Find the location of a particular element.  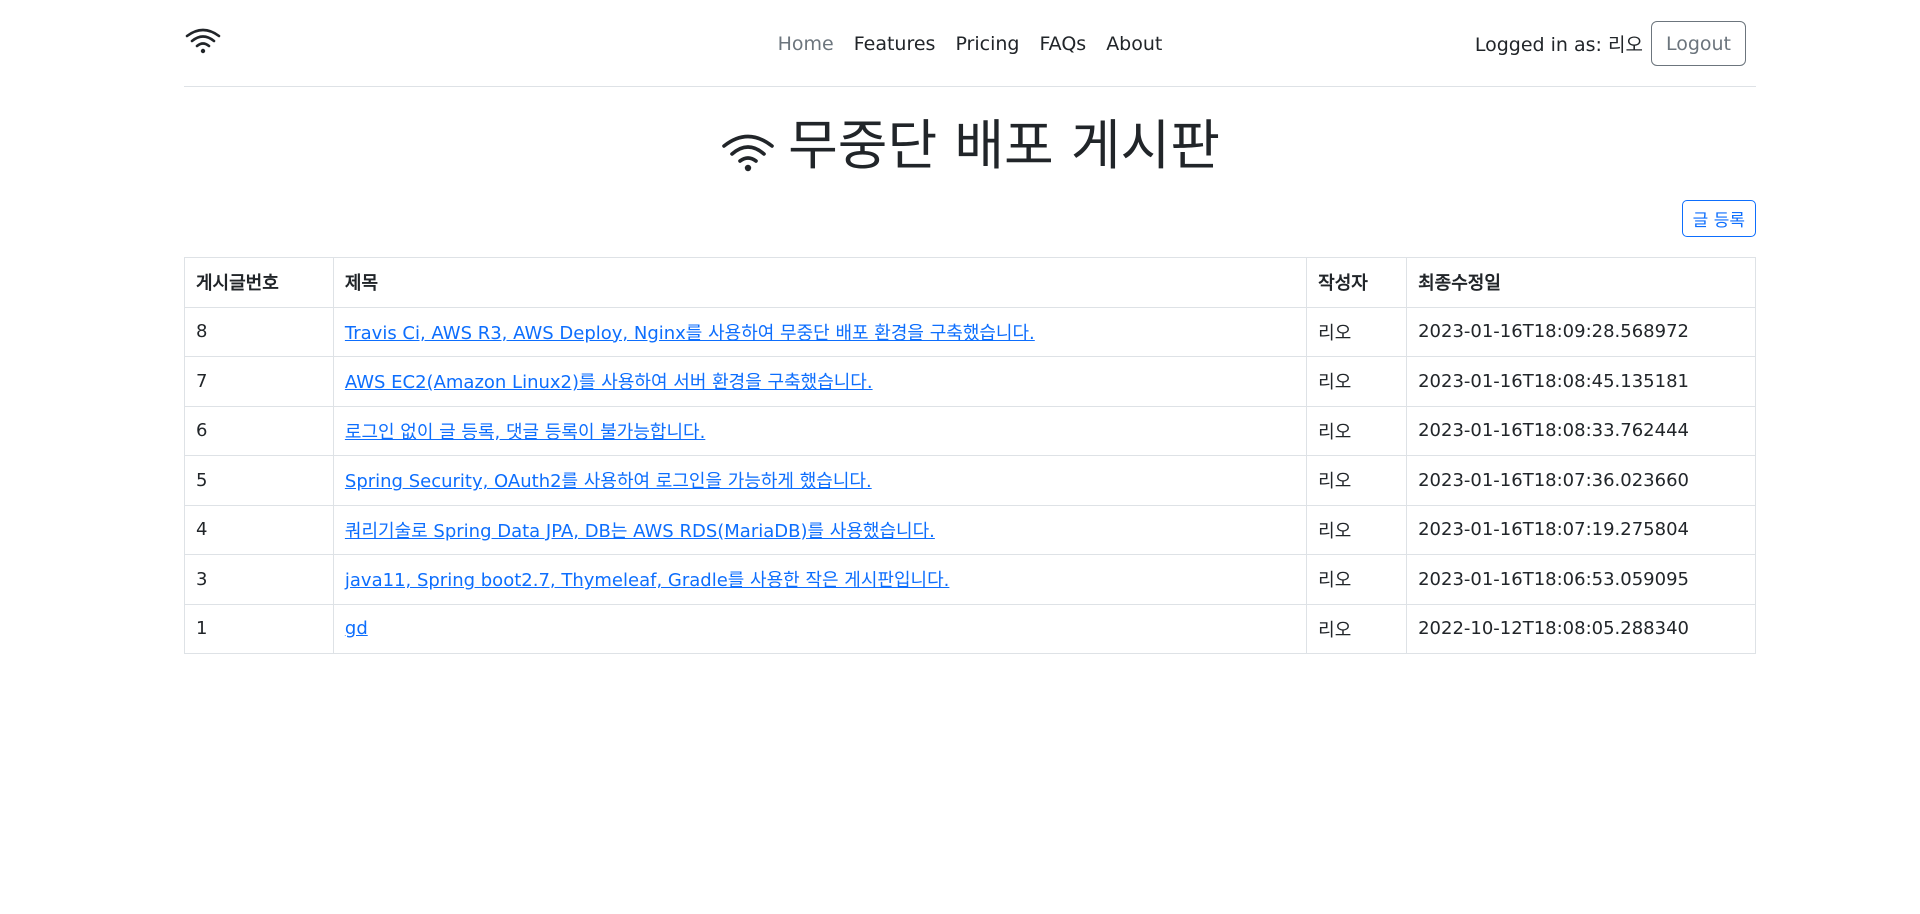

table-header-row: 게시글번호 제목 작성자 최종수정일 is located at coordinates (970, 282).